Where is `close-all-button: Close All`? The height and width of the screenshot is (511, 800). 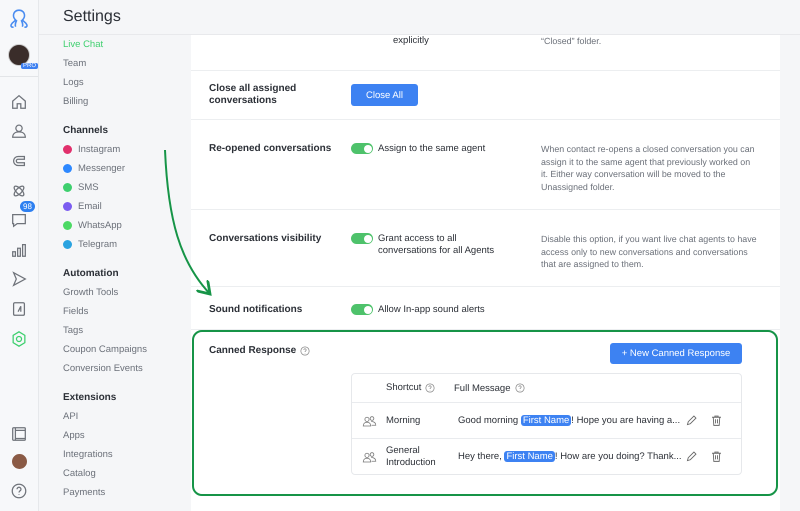
close-all-button: Close All is located at coordinates (384, 95).